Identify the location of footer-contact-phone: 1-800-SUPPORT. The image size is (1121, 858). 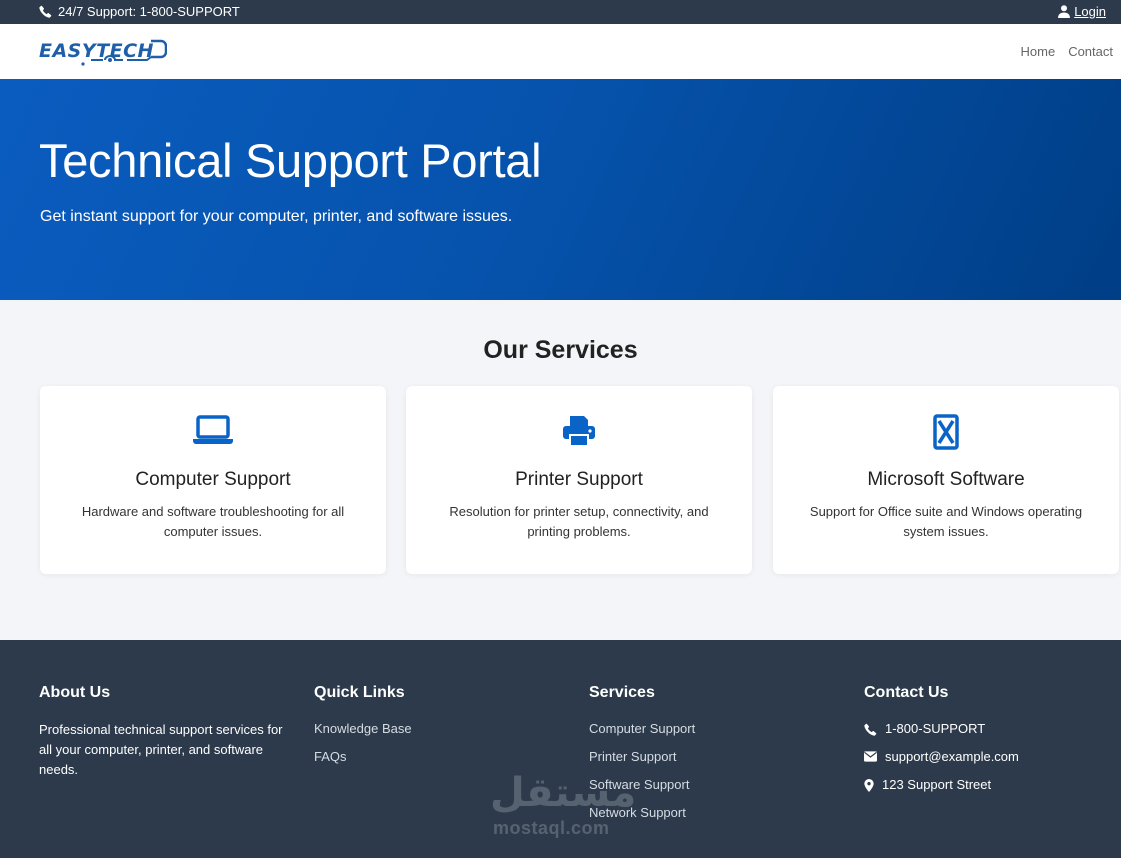
(941, 734).